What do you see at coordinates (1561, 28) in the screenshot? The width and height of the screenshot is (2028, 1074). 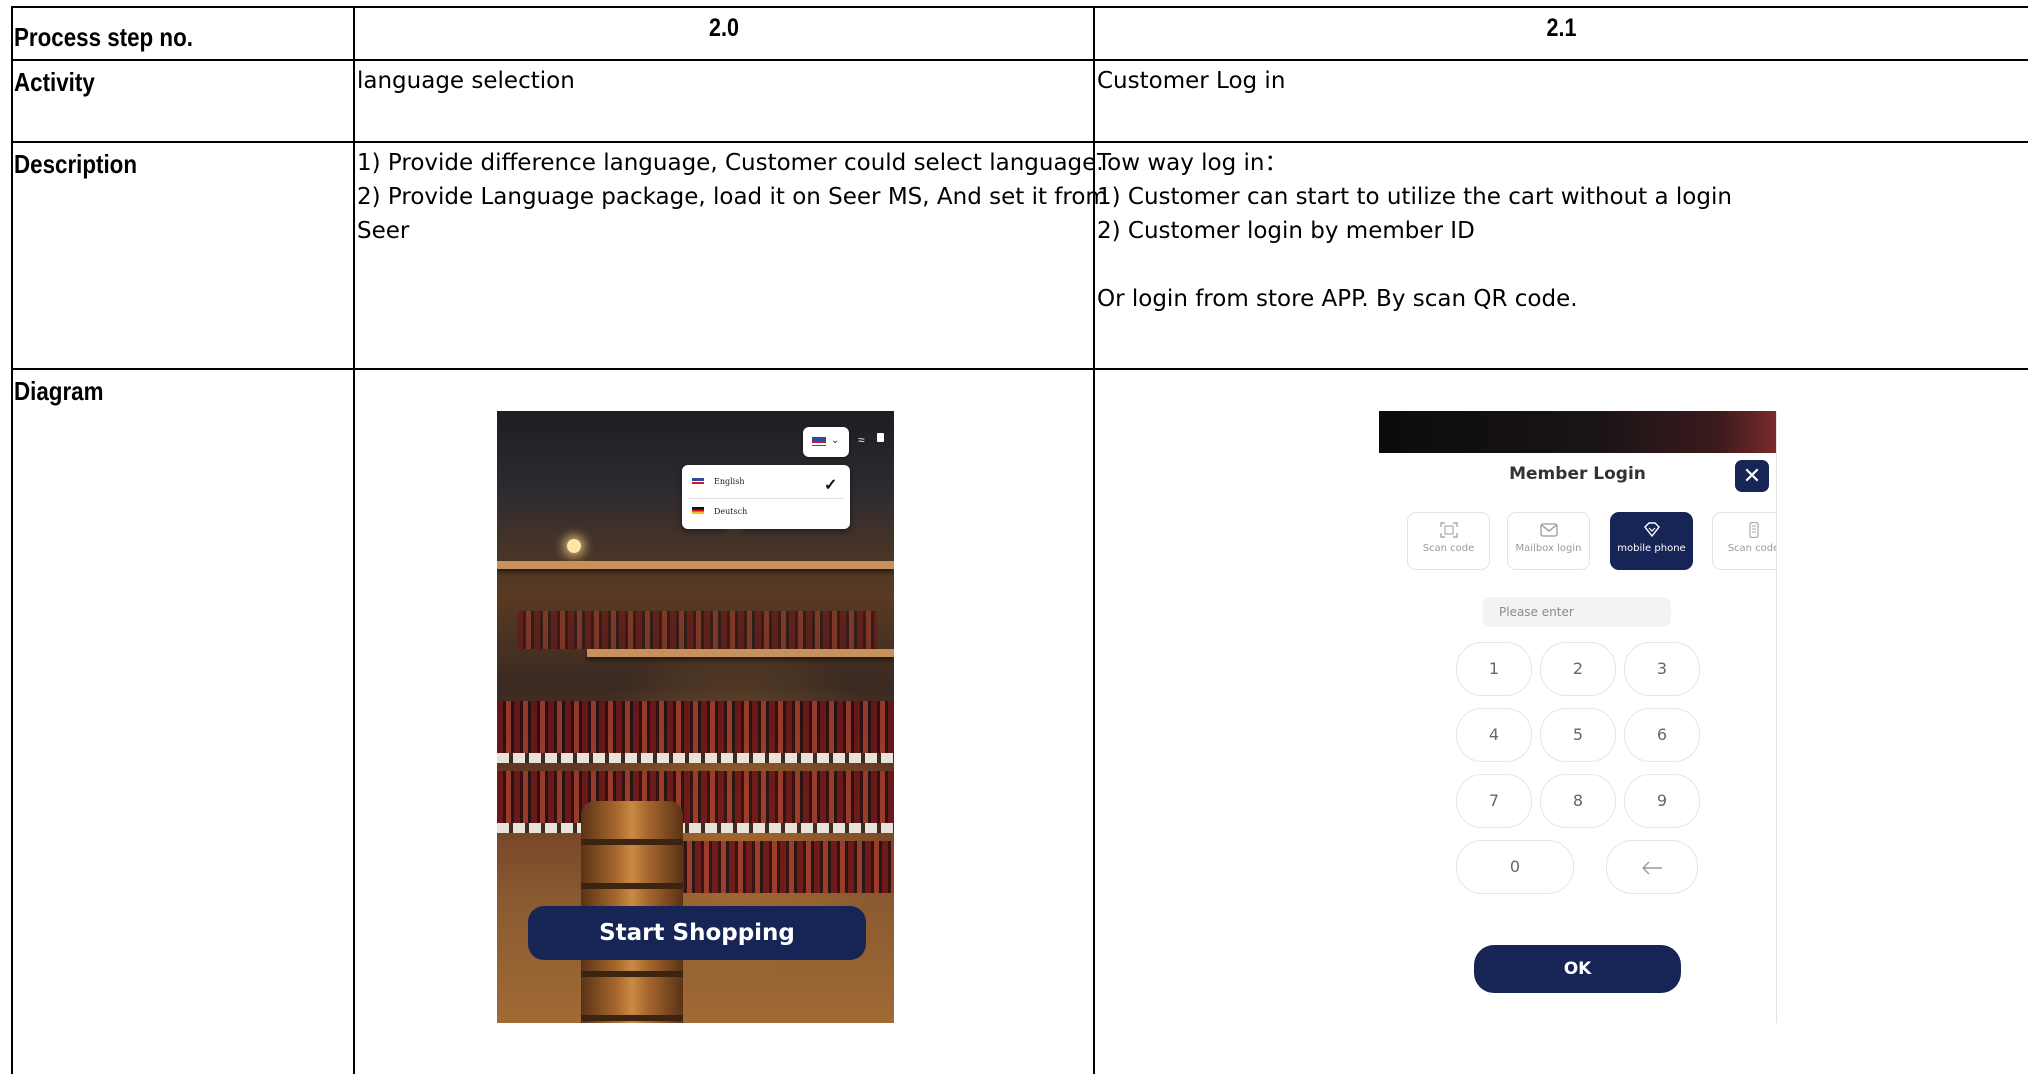 I see `step-number: 2.1` at bounding box center [1561, 28].